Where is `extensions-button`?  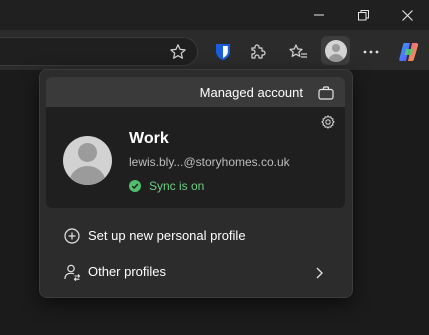
extensions-button is located at coordinates (258, 52).